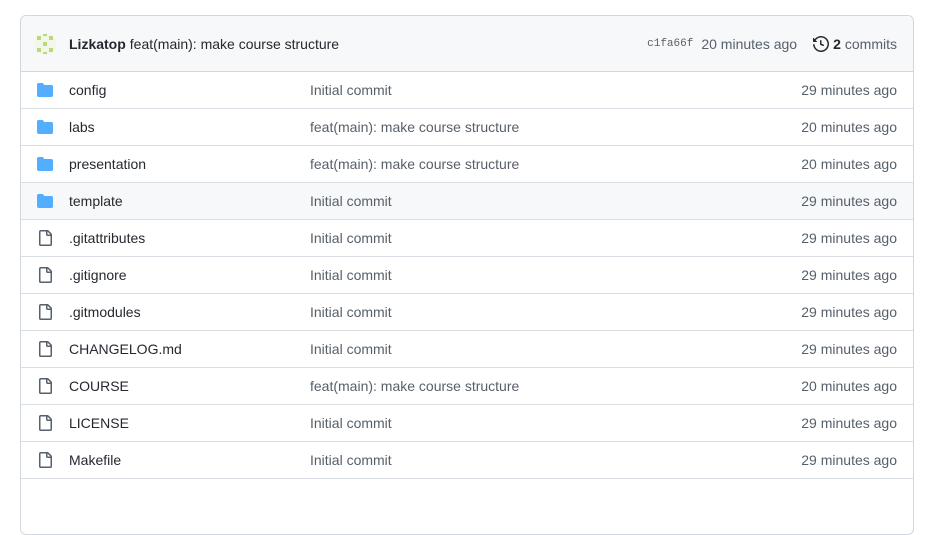  I want to click on file-name-link: .gitattributes, so click(189, 238).